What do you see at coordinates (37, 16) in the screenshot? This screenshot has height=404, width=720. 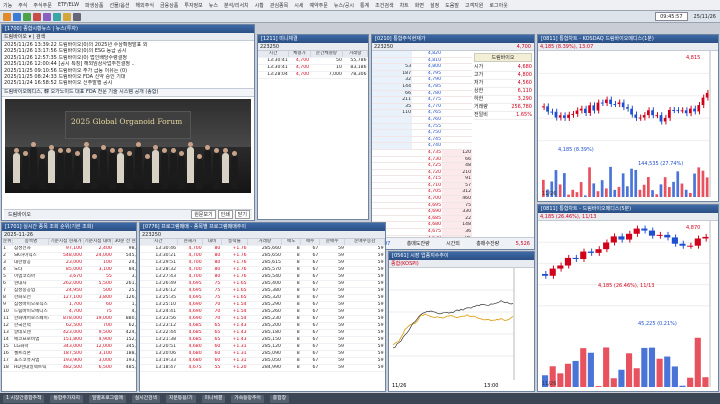 I see `news-icon` at bounding box center [37, 16].